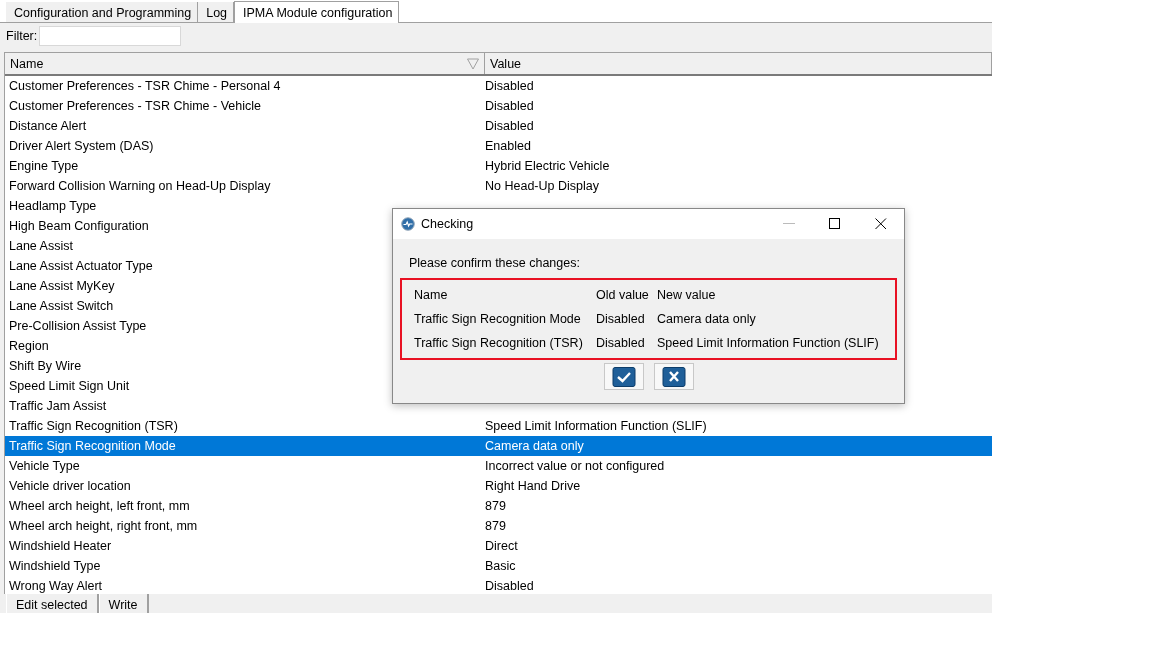  What do you see at coordinates (707, 319) in the screenshot?
I see `table-cell-text: Camera data only` at bounding box center [707, 319].